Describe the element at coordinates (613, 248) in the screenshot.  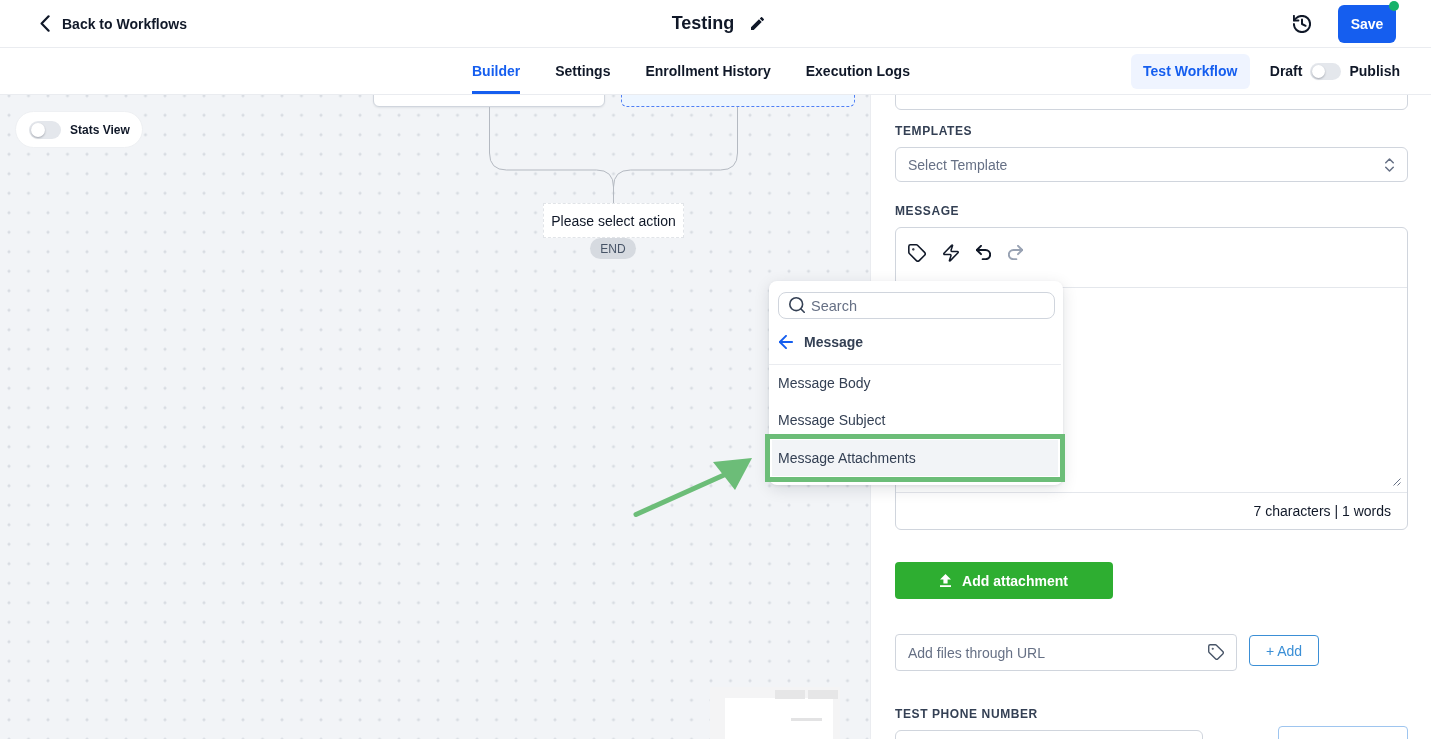
I see `end-marker: END` at that location.